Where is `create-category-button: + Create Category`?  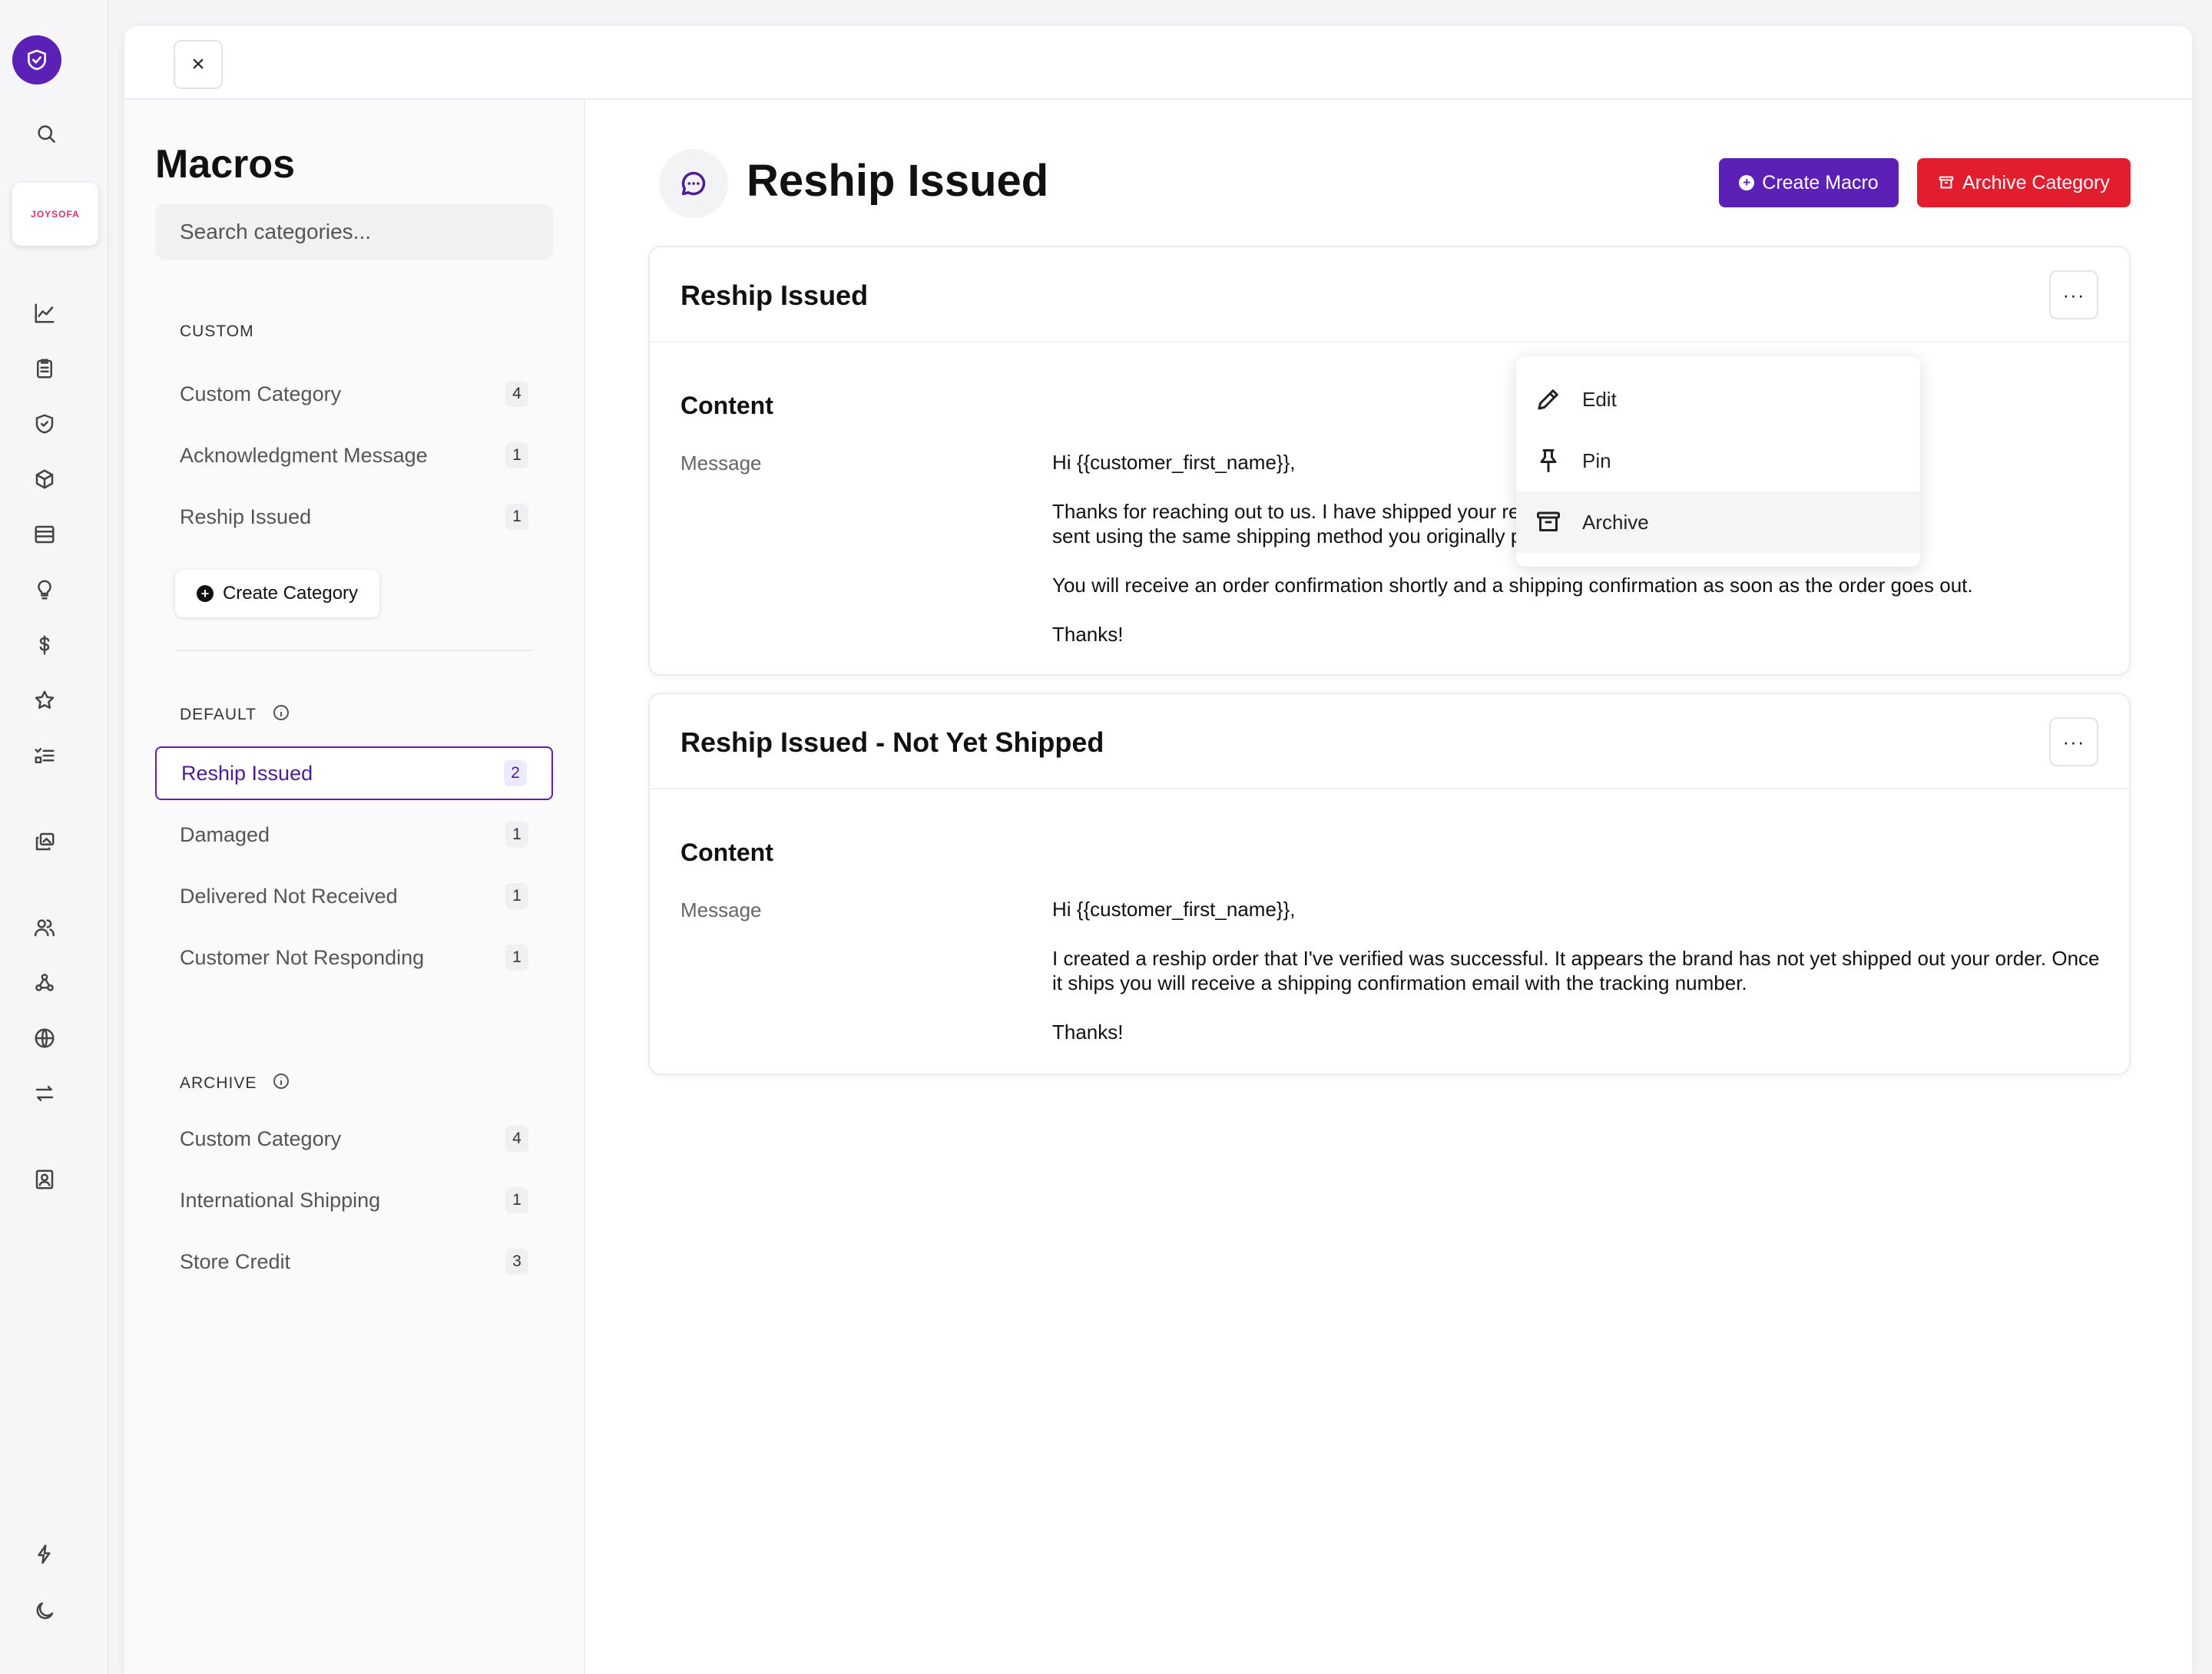 create-category-button: + Create Category is located at coordinates (277, 593).